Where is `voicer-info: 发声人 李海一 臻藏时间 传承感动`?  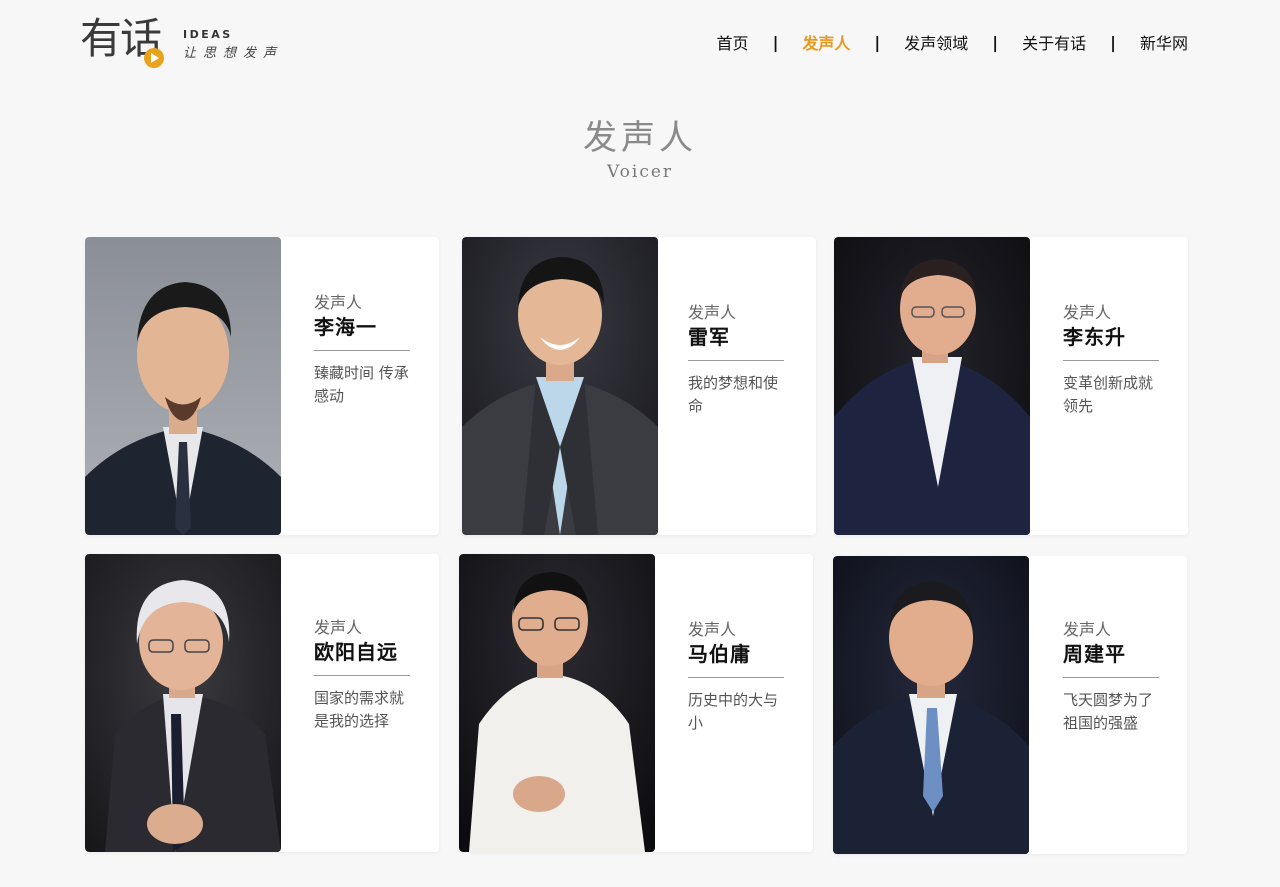
voicer-info: 发声人 李海一 臻藏时间 传承感动 is located at coordinates (364, 350).